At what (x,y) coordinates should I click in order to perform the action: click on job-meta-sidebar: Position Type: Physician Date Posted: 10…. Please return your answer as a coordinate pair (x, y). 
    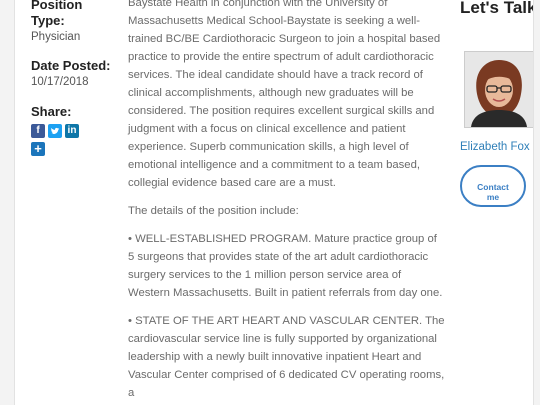
    Looking at the image, I should click on (73, 78).